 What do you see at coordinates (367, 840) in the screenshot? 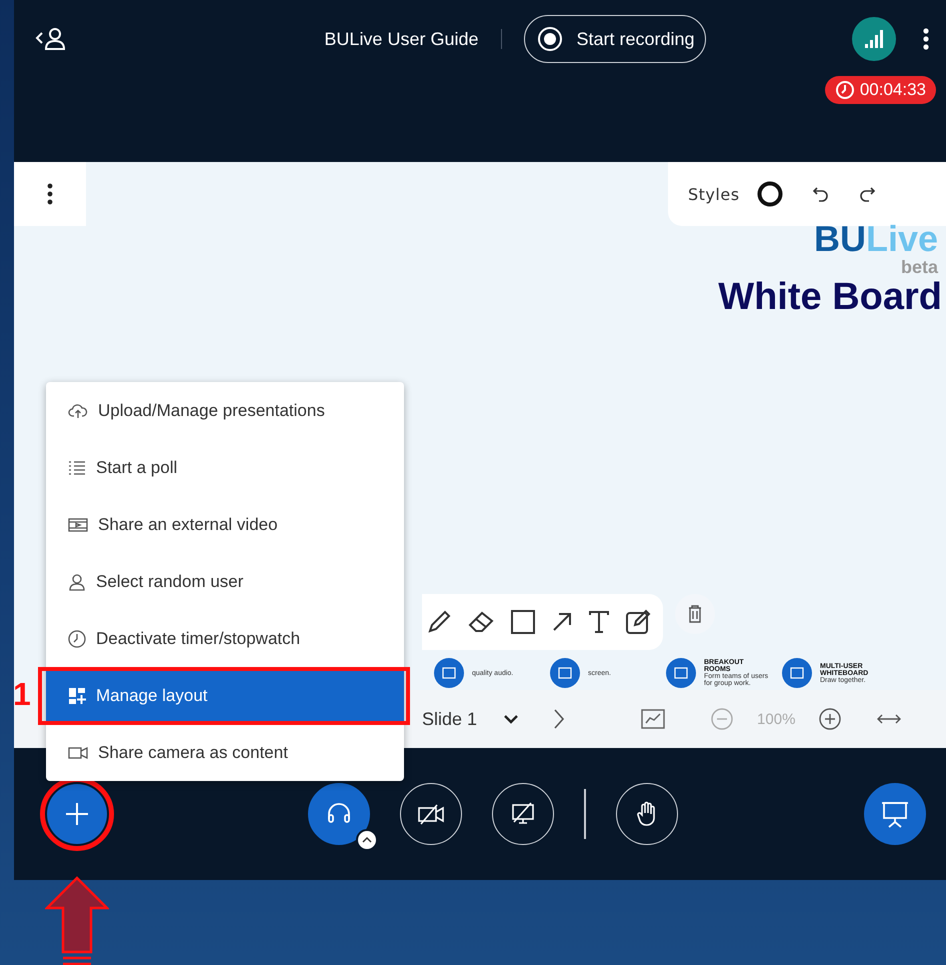
I see `expand-caret-icon` at bounding box center [367, 840].